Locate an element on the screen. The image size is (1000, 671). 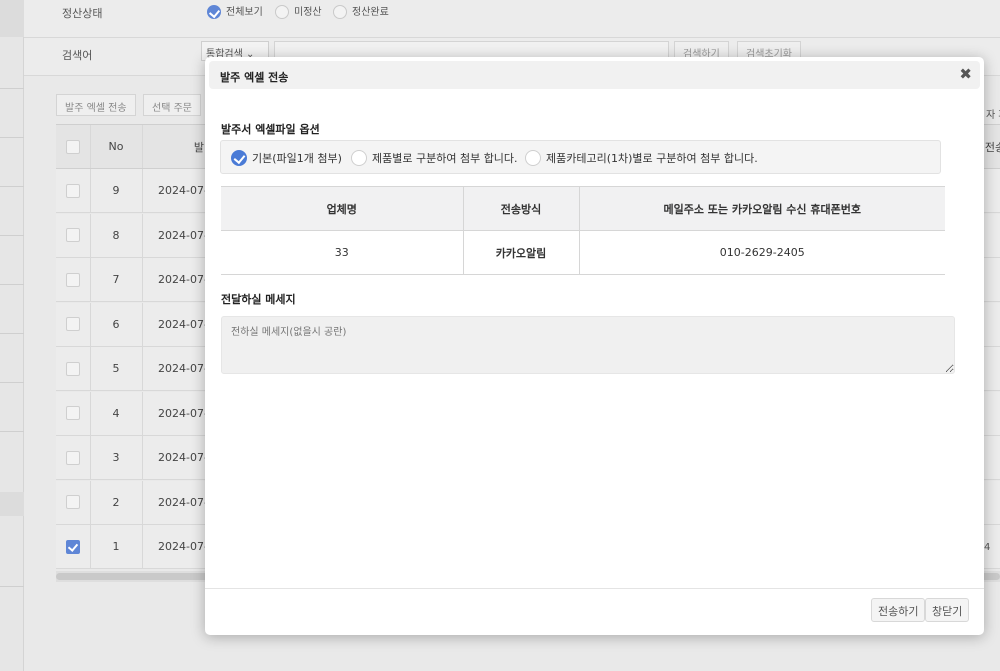
header-method: 전송방식 is located at coordinates (520, 208).